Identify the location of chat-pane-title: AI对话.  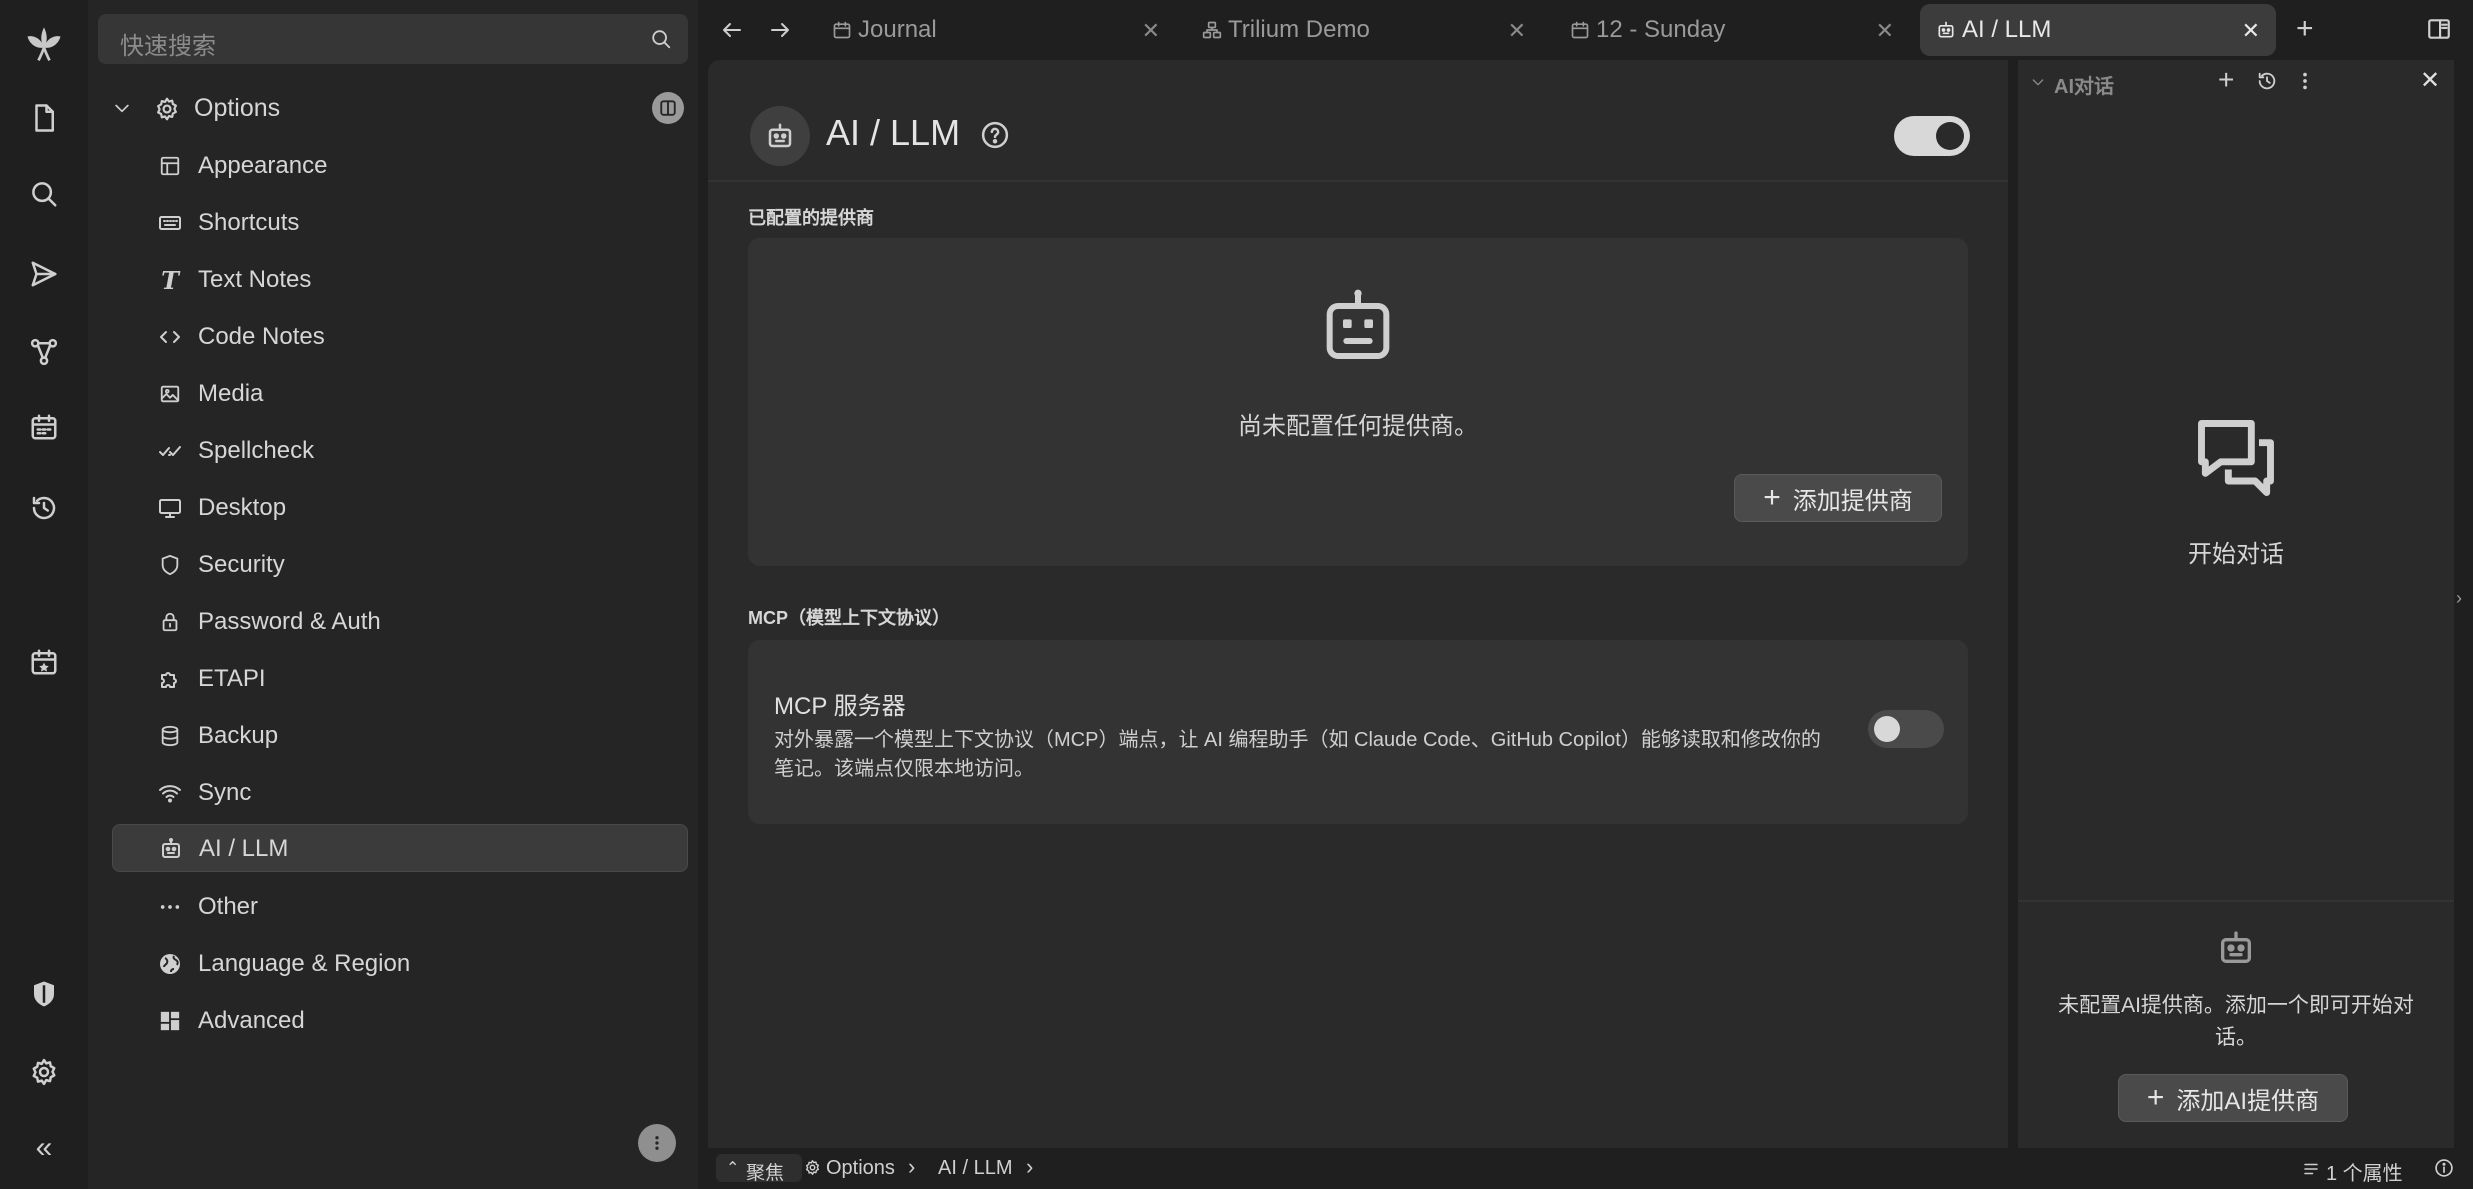
(2084, 87).